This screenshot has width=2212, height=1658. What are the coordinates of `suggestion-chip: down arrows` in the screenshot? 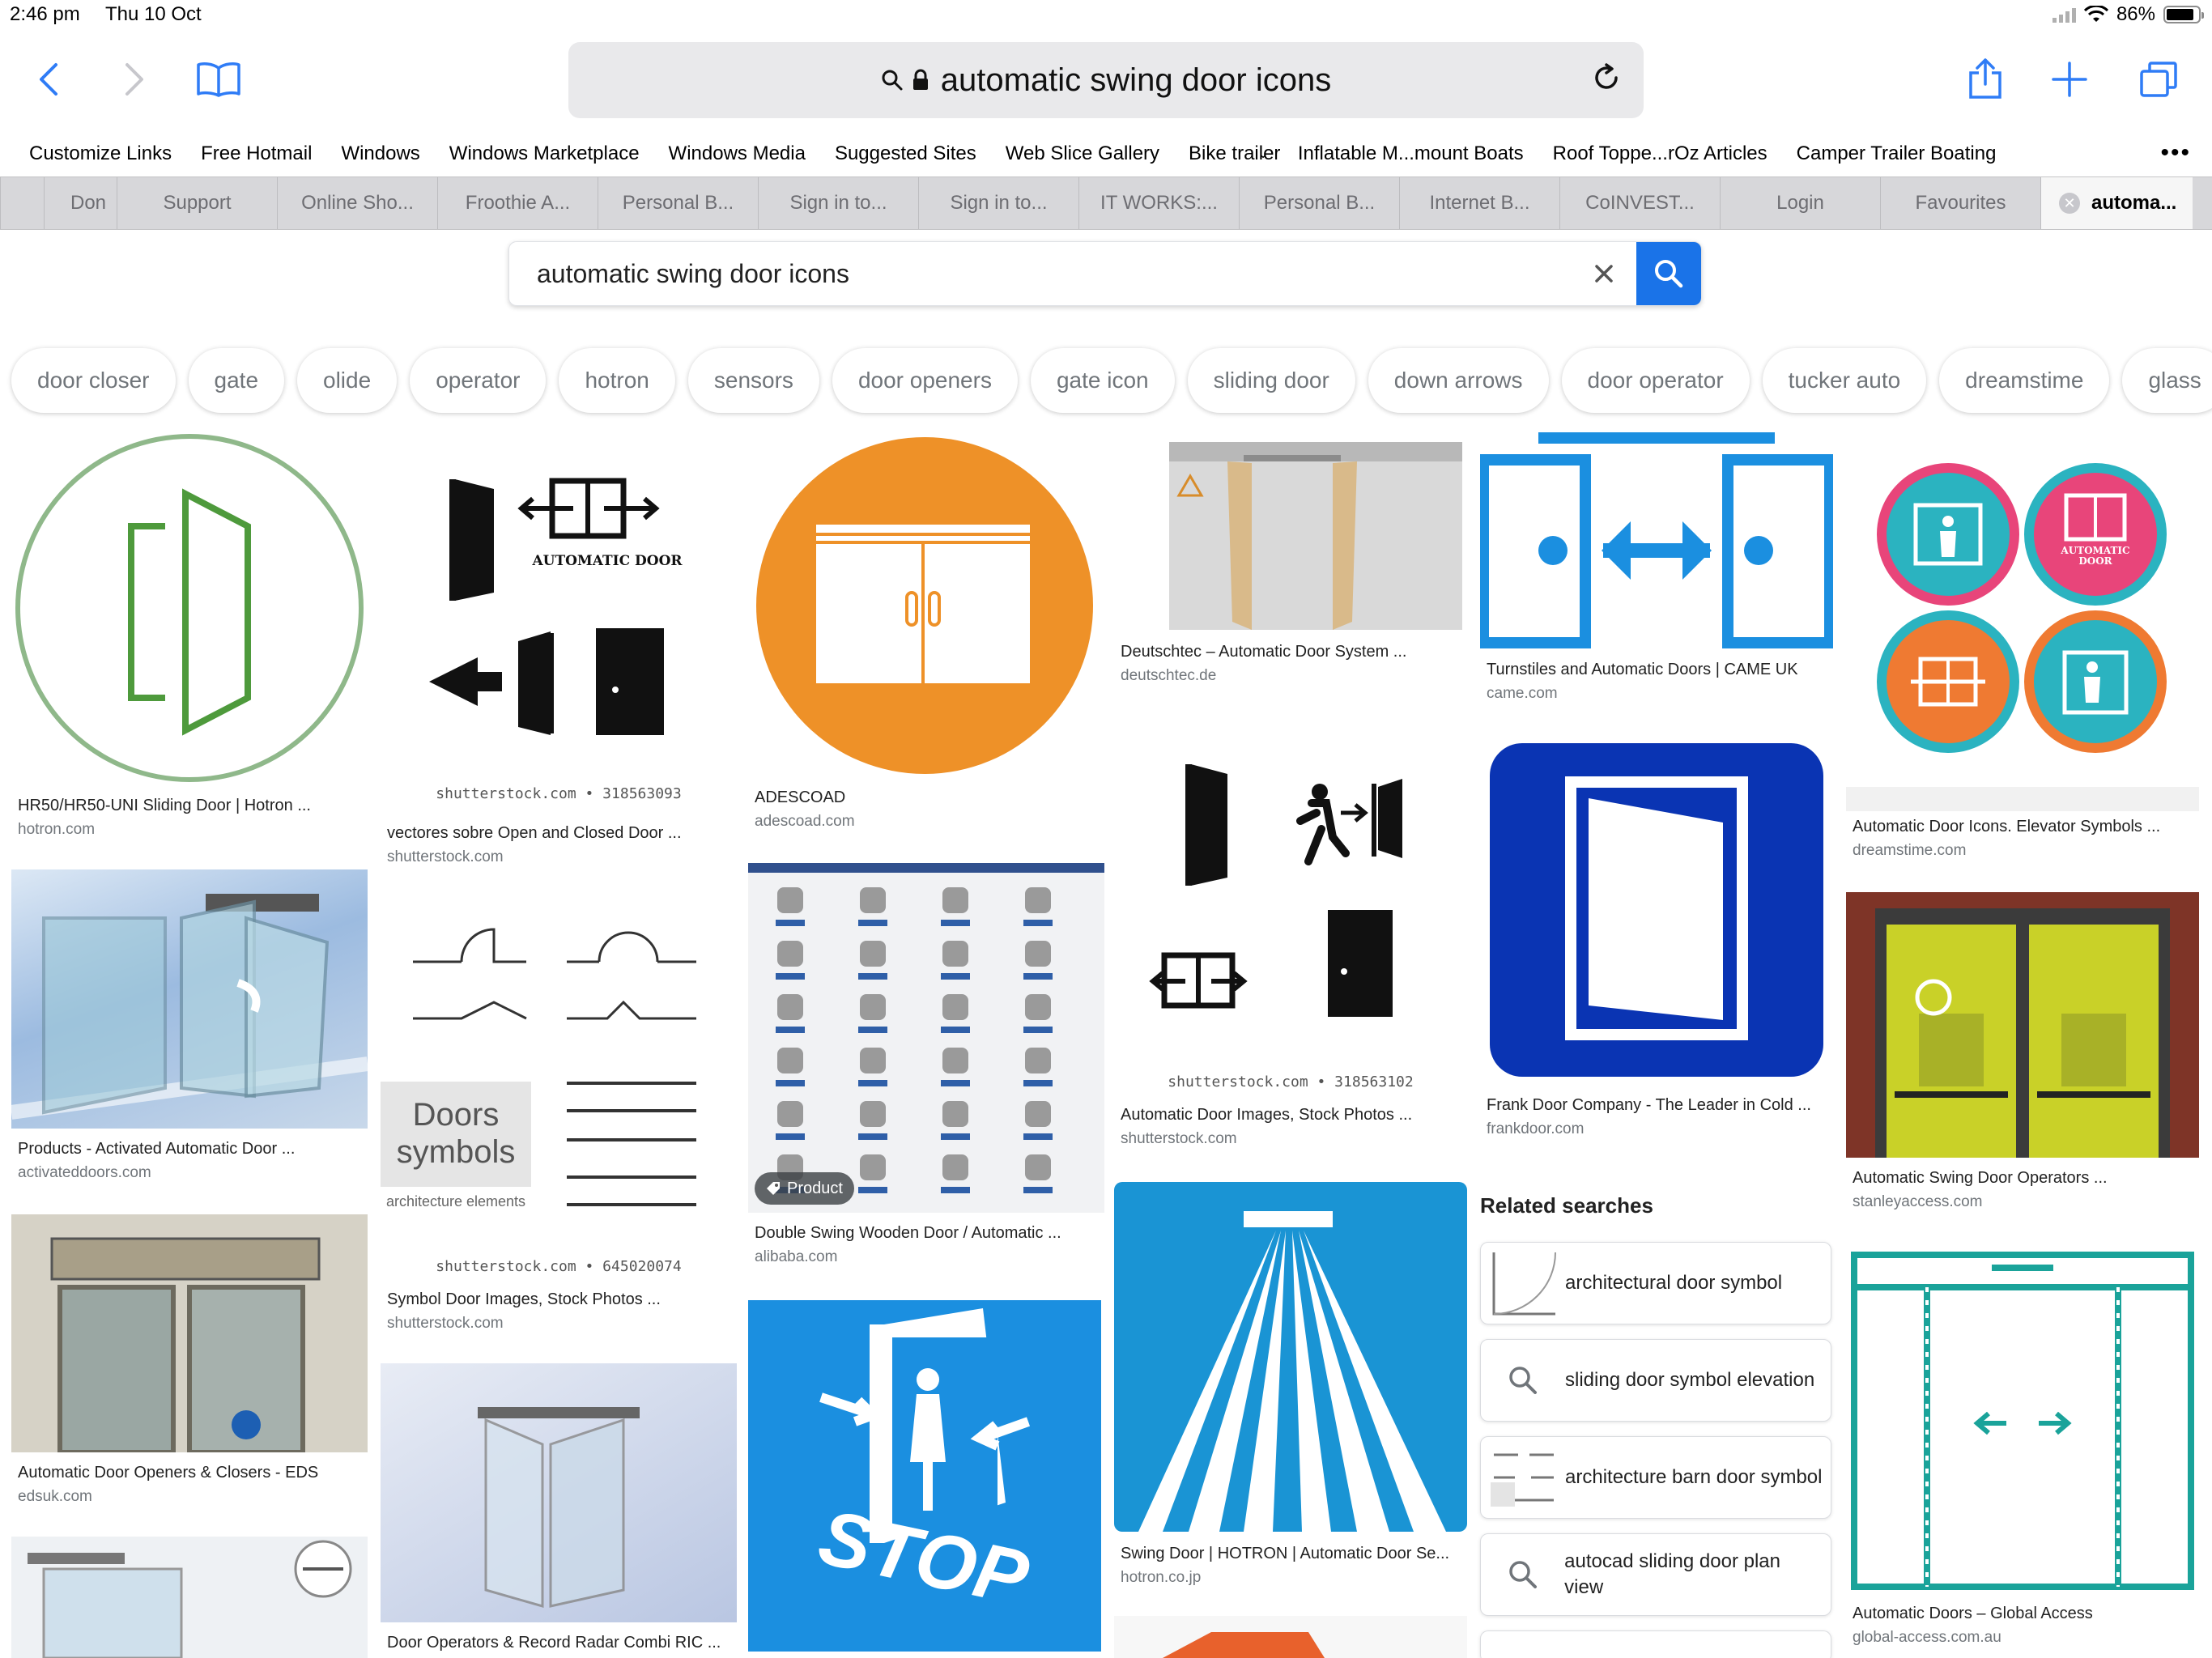 It's located at (1458, 380).